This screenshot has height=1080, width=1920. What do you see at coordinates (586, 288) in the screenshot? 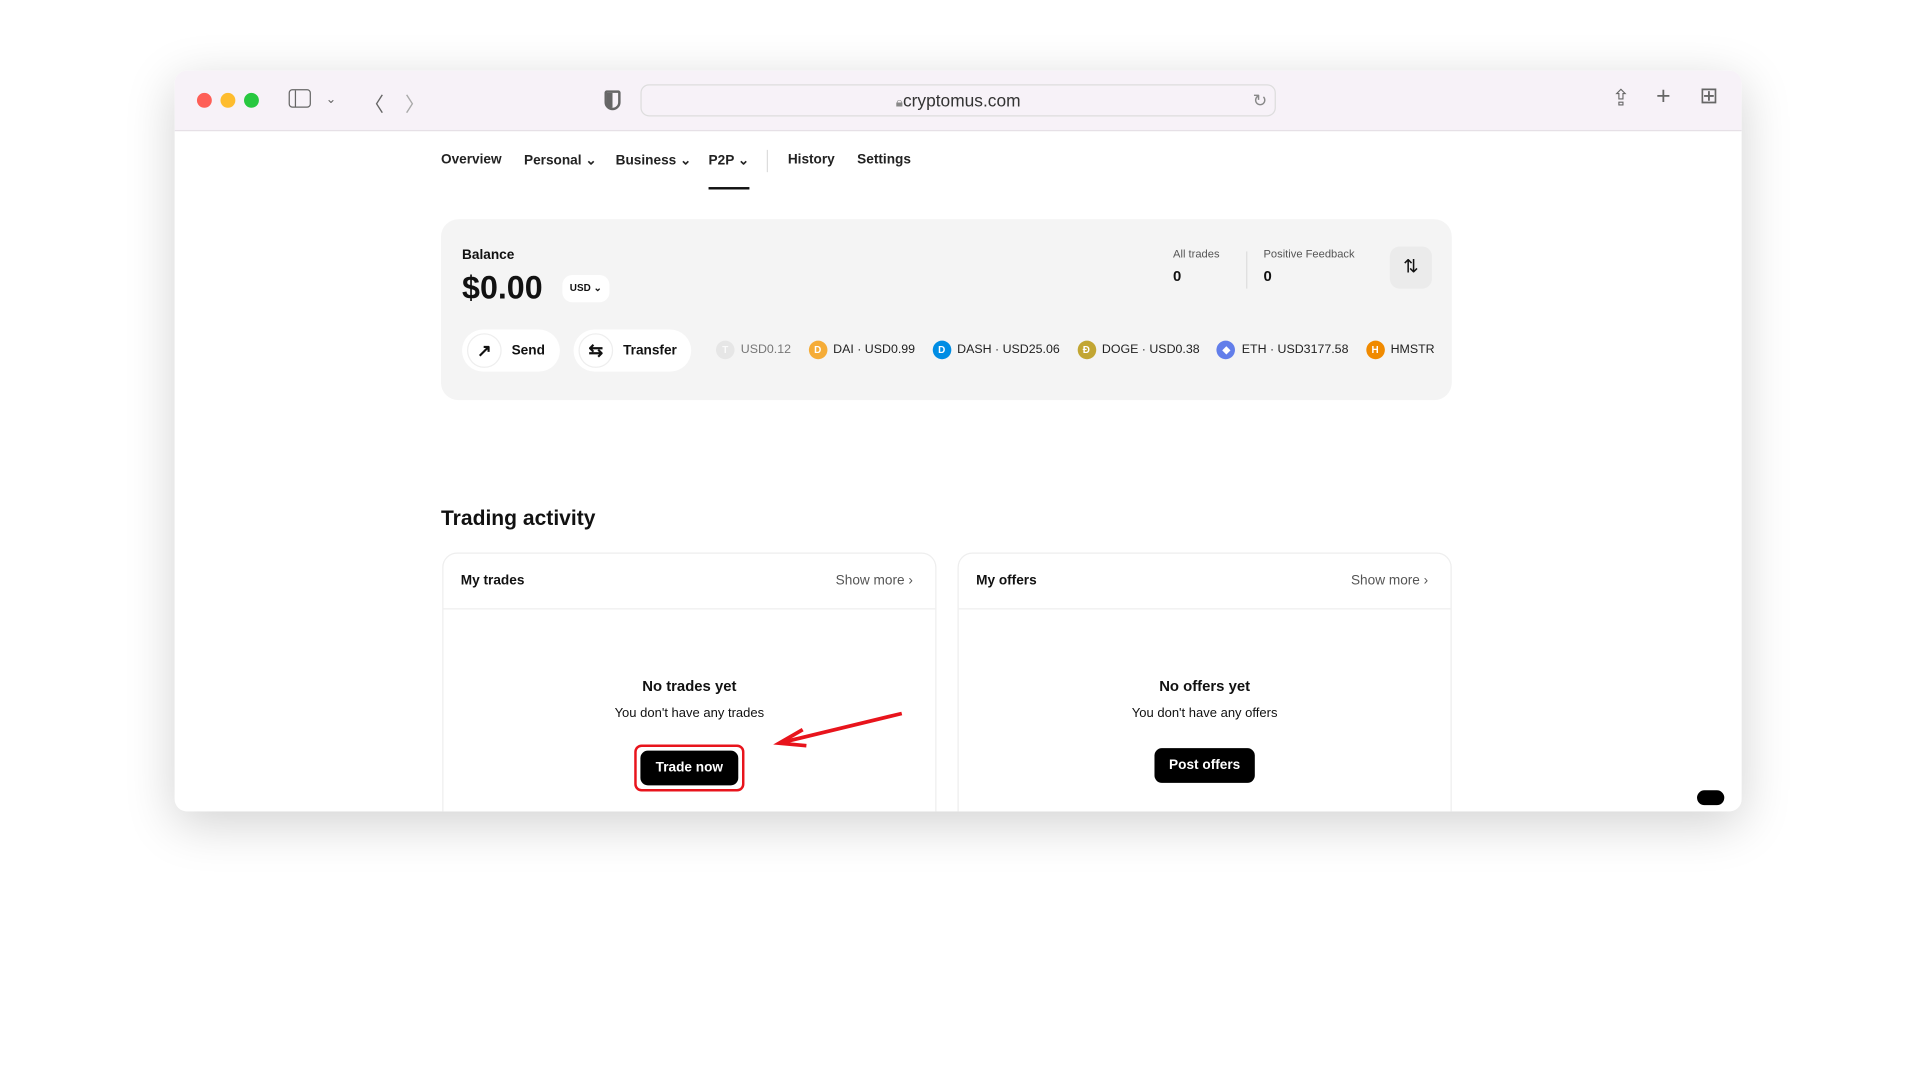
I see `currency-select: USD ⌄` at bounding box center [586, 288].